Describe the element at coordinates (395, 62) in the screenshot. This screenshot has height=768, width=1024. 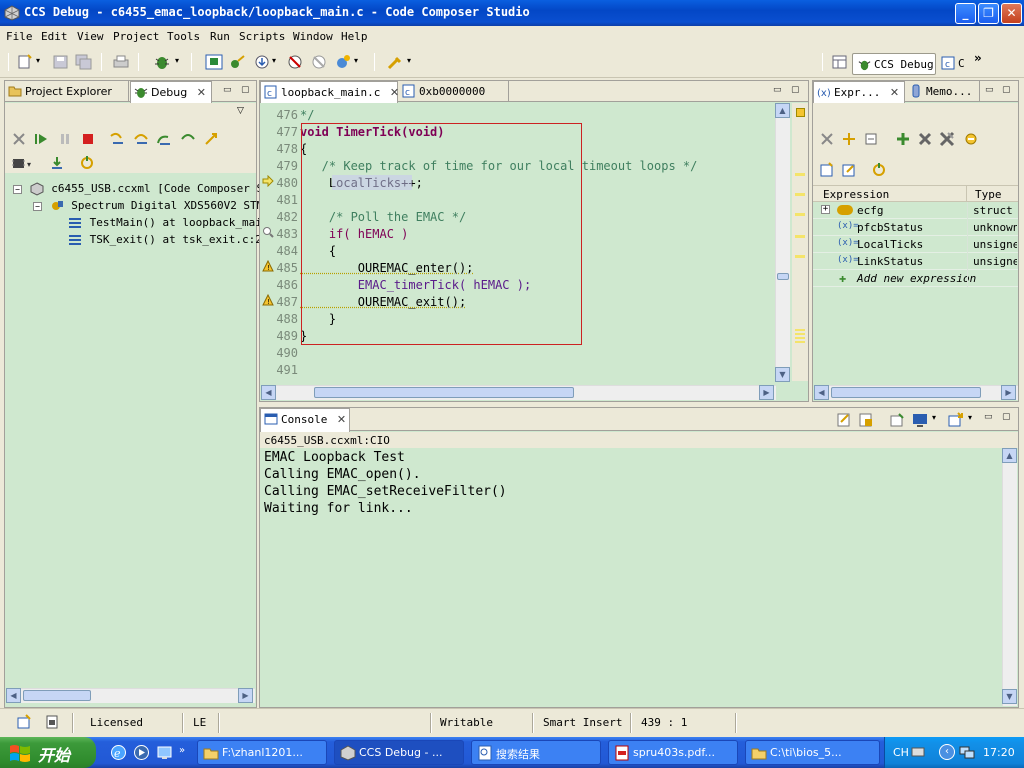
I see `external-tools-icon` at that location.